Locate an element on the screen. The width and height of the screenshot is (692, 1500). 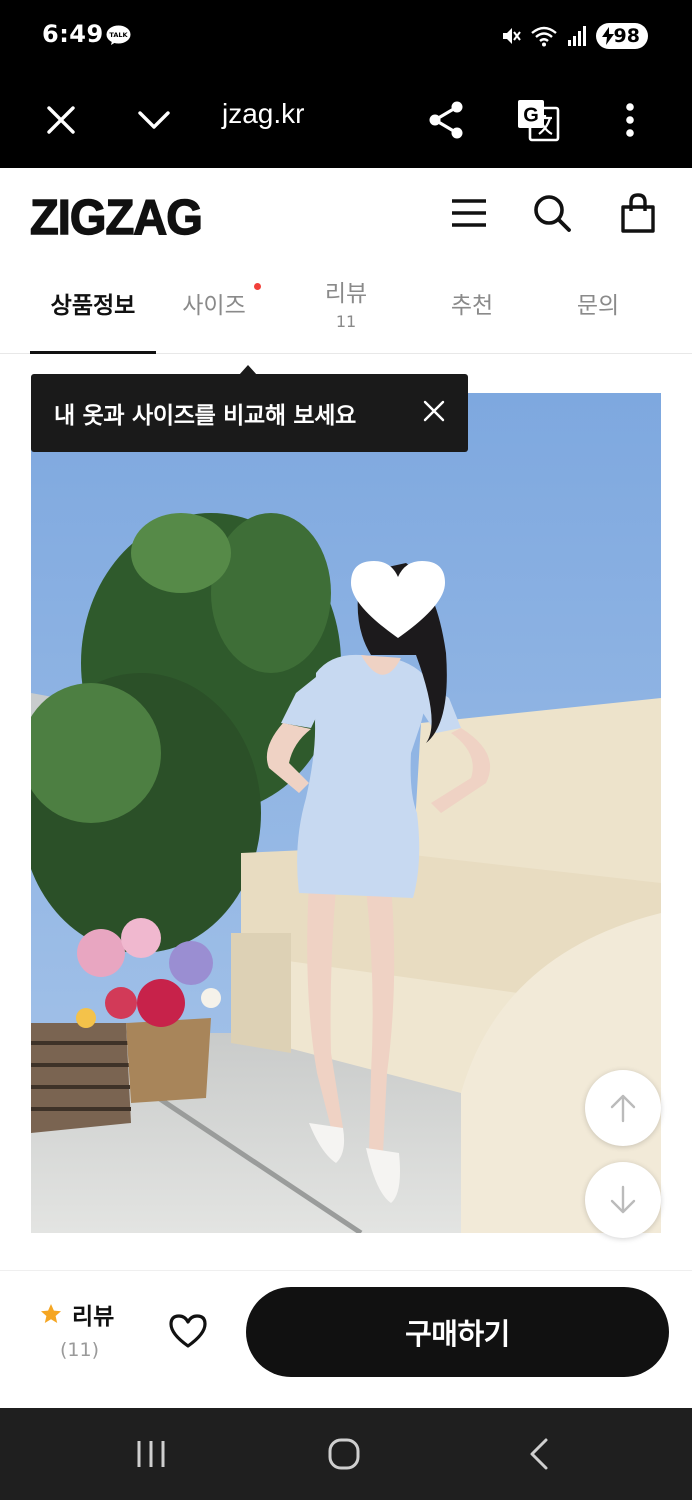
signal-icon is located at coordinates (576, 36).